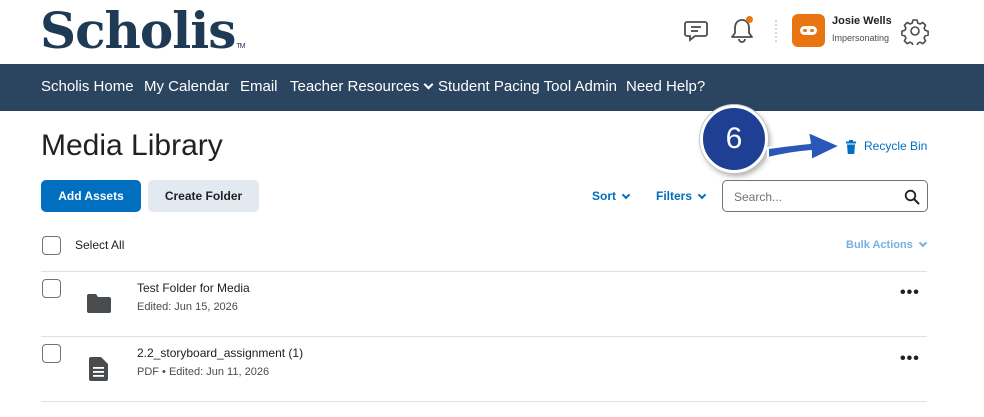  Describe the element at coordinates (749, 19) in the screenshot. I see `notification-dot` at that location.